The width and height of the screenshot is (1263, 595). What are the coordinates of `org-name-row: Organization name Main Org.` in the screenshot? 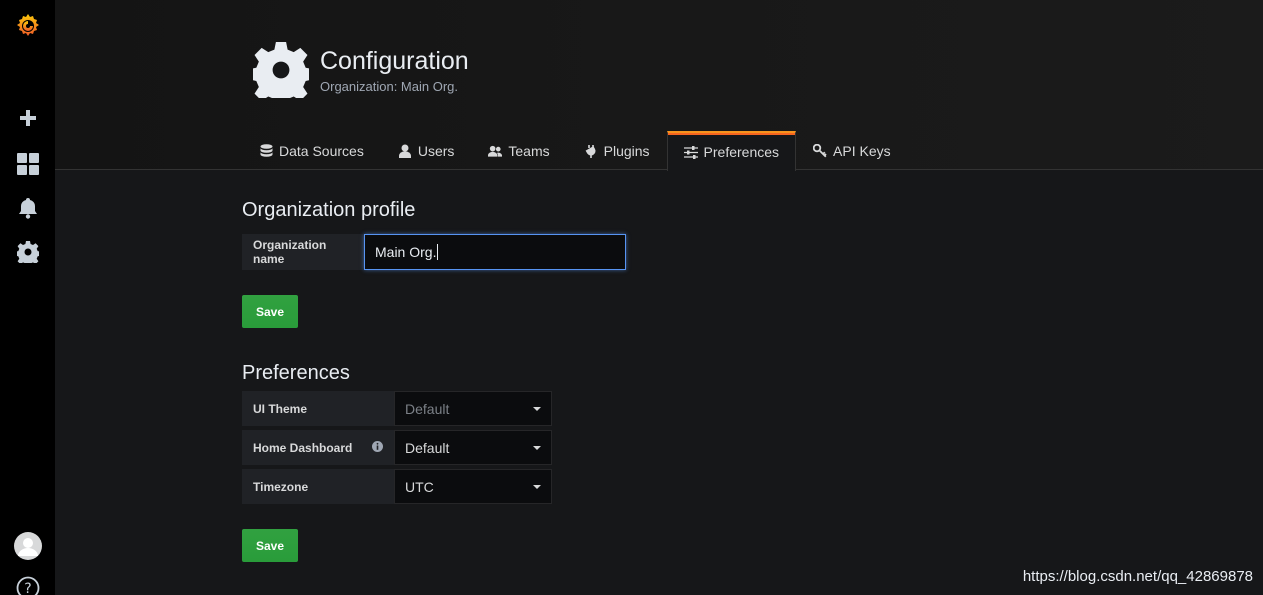 It's located at (434, 252).